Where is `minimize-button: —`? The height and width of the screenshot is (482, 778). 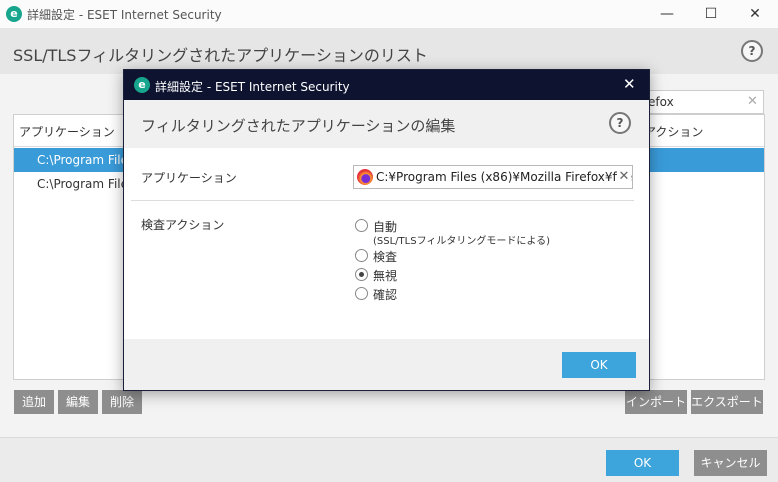 minimize-button: — is located at coordinates (667, 14).